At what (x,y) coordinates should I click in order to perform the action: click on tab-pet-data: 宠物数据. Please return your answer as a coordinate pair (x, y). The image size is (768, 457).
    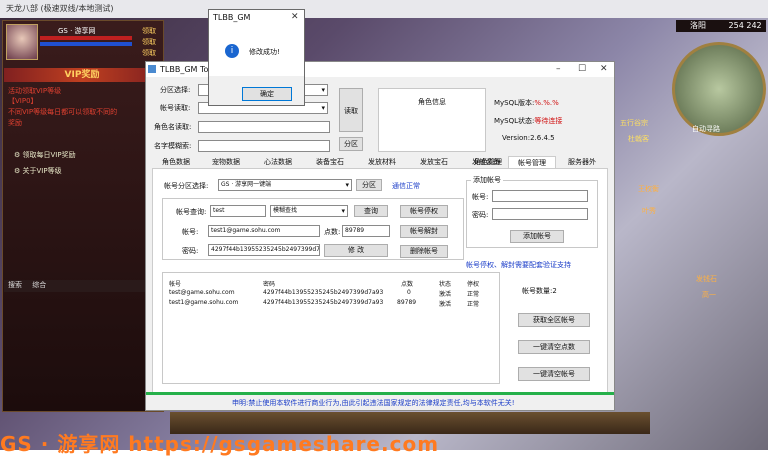
    Looking at the image, I should click on (226, 162).